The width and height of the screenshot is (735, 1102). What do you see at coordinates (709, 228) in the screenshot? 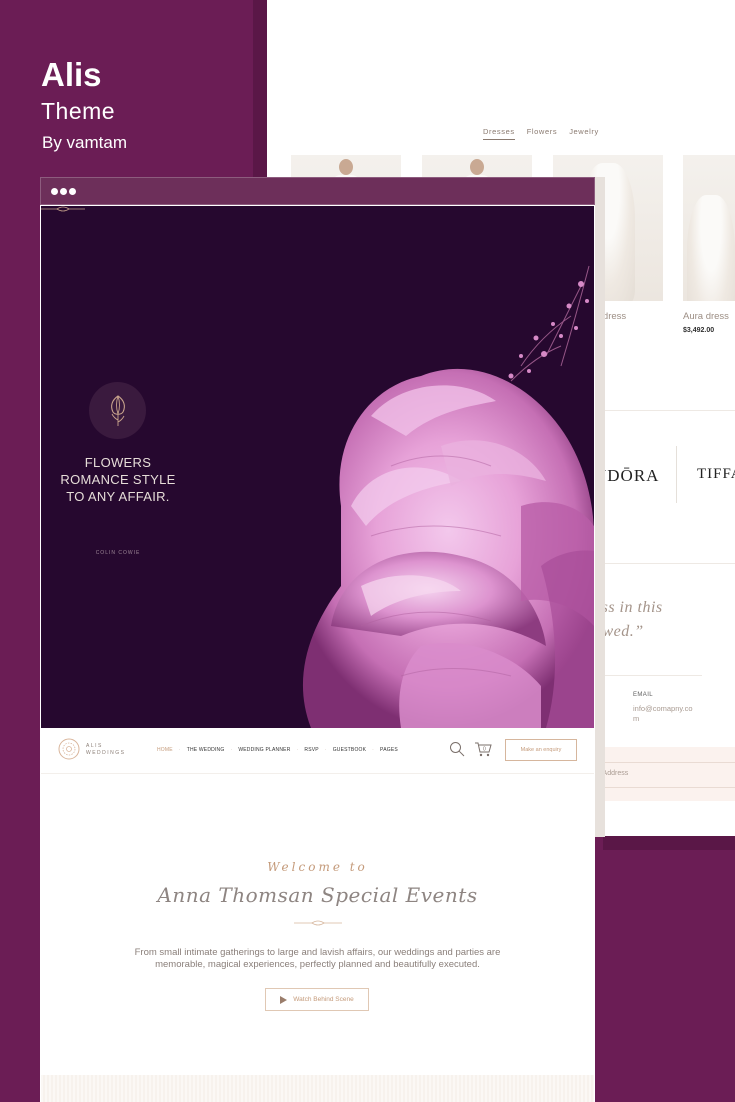
I see `product-image` at bounding box center [709, 228].